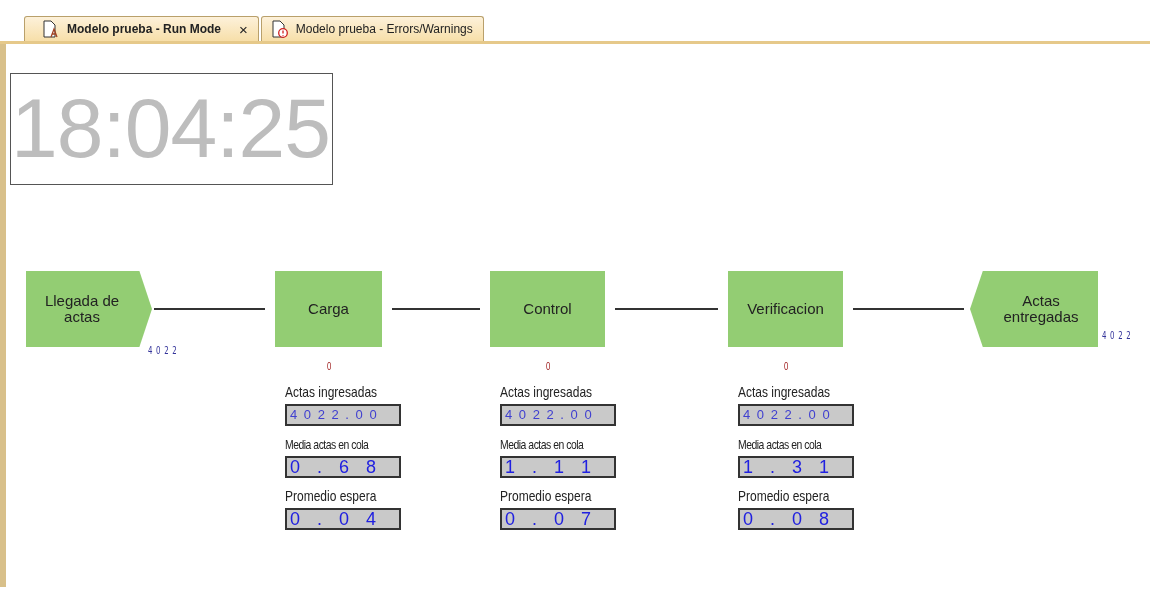 The image size is (1150, 590). What do you see at coordinates (384, 29) in the screenshot?
I see `tab-label: Modelo prueba - Errors/Warnings` at bounding box center [384, 29].